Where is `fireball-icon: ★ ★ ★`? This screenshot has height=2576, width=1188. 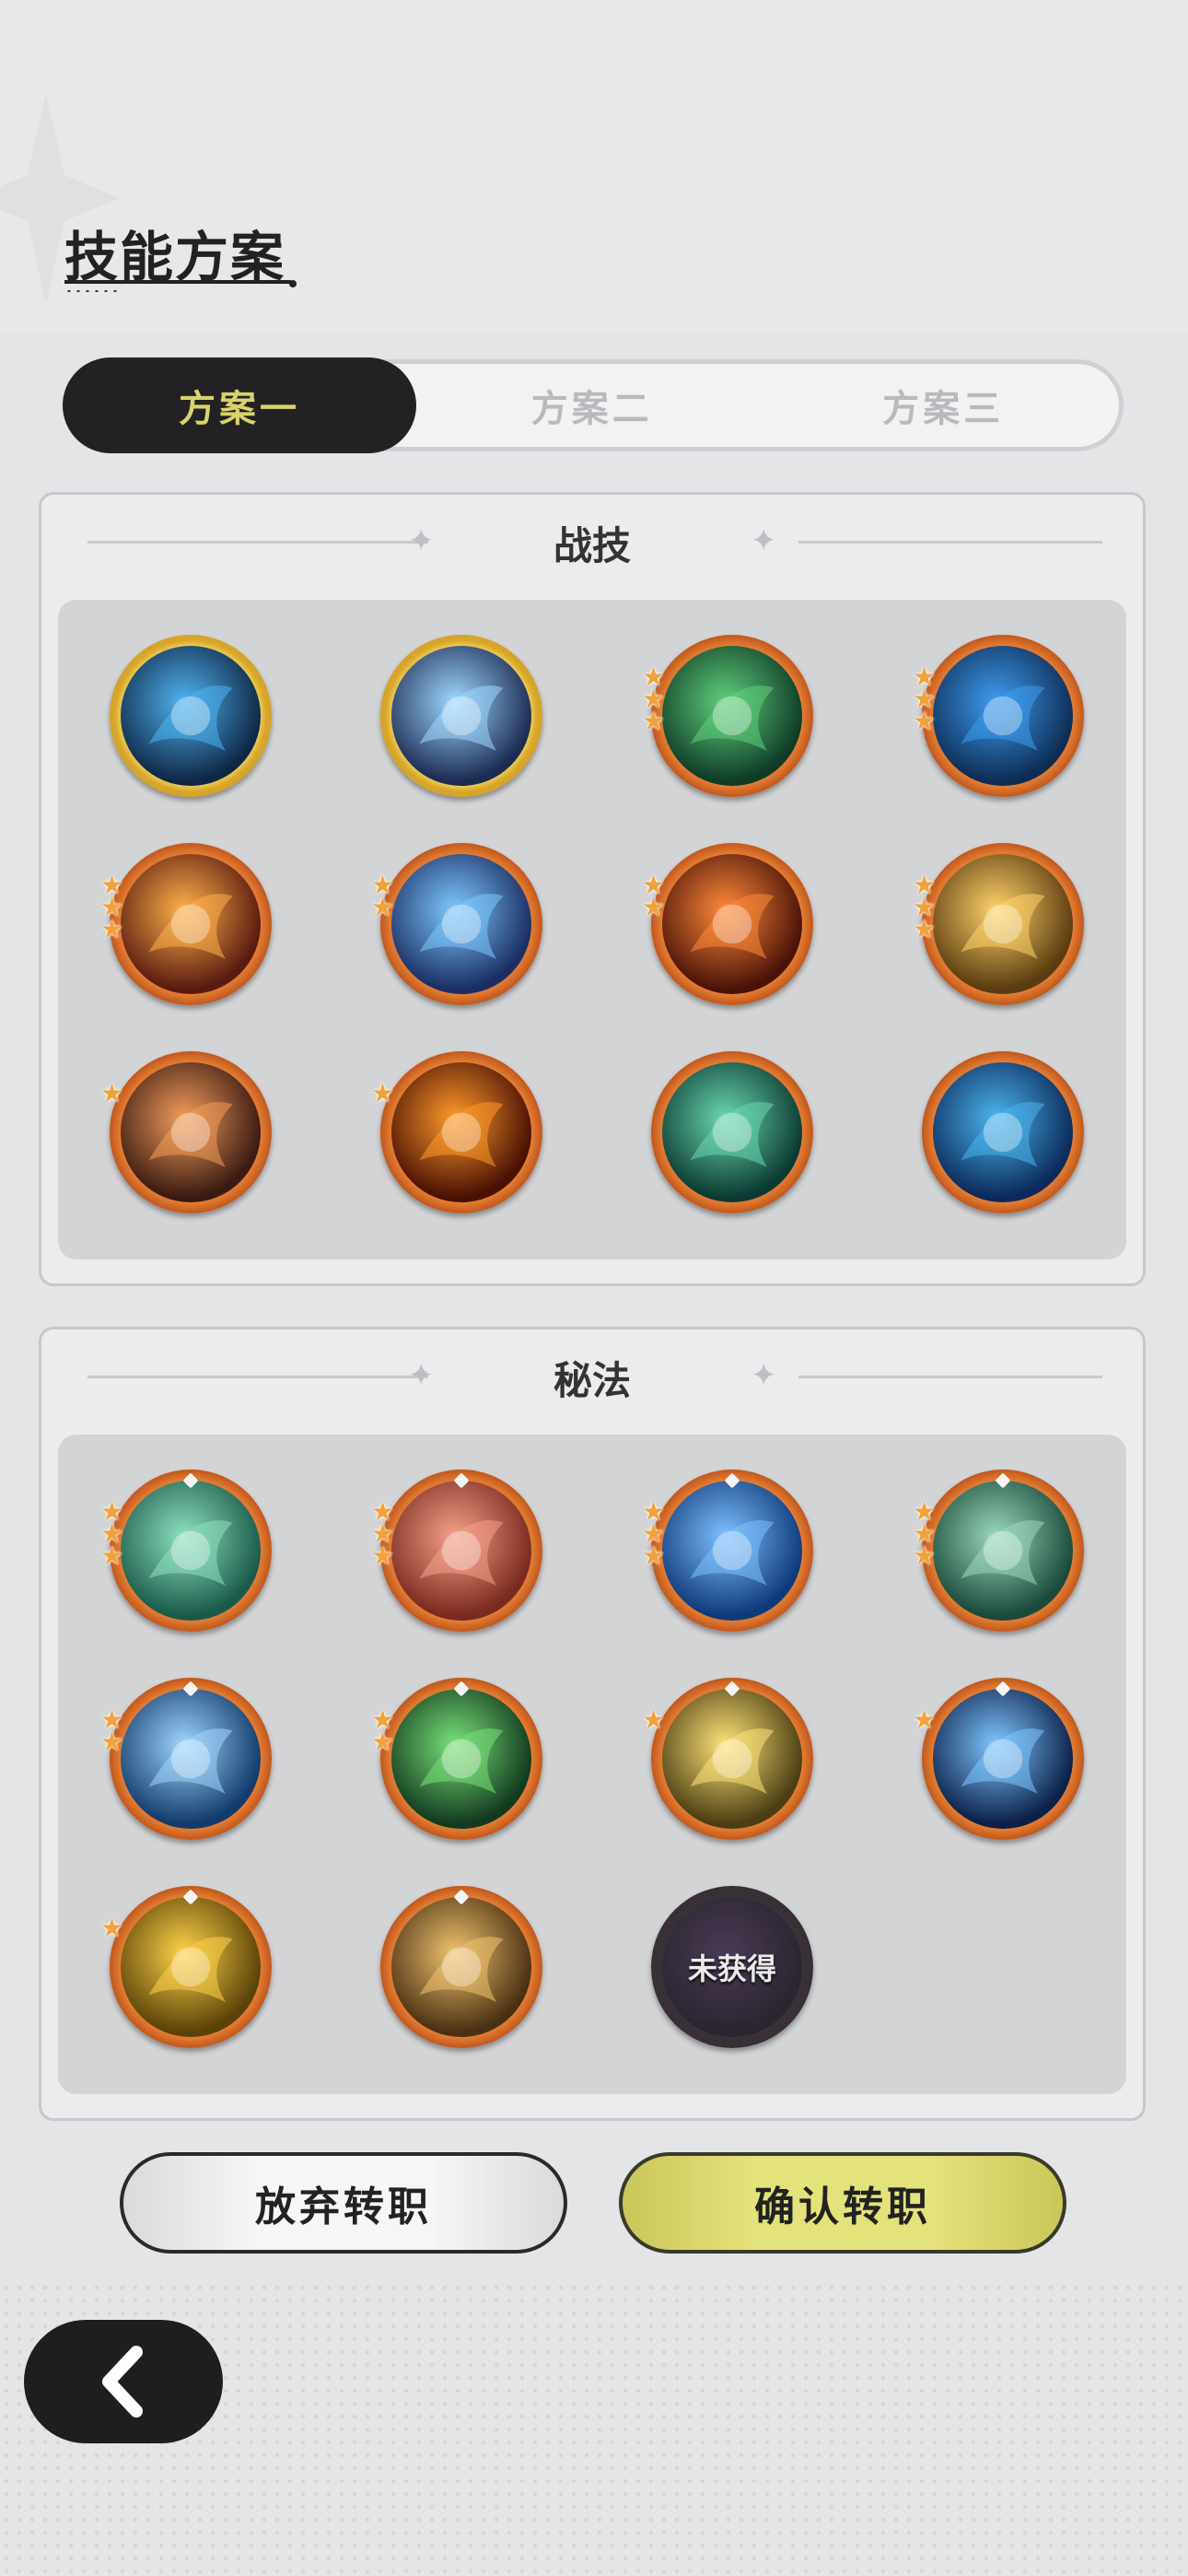
fireball-icon: ★ ★ ★ is located at coordinates (186, 924).